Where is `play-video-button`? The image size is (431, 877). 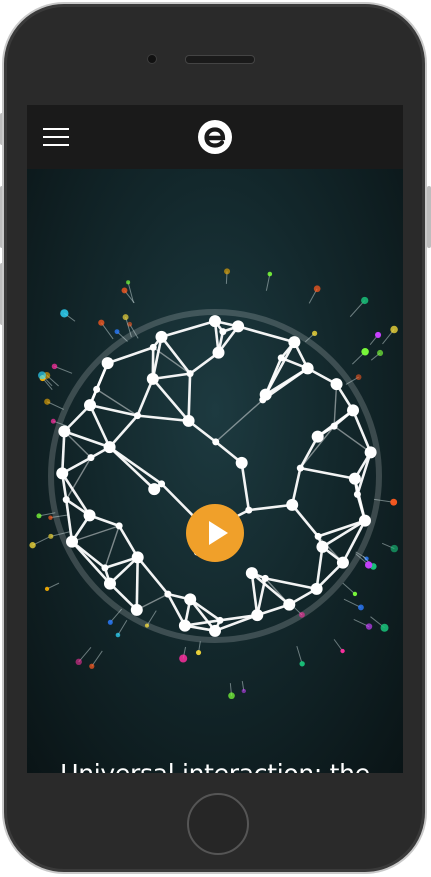 play-video-button is located at coordinates (215, 533).